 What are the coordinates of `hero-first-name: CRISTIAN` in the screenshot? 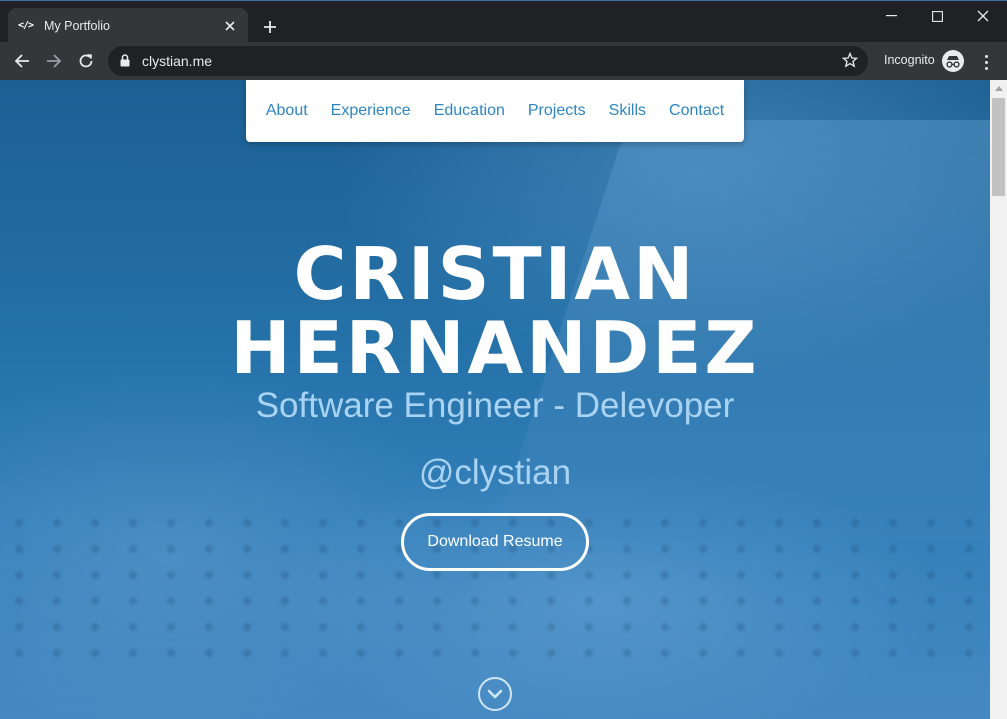 It's located at (495, 274).